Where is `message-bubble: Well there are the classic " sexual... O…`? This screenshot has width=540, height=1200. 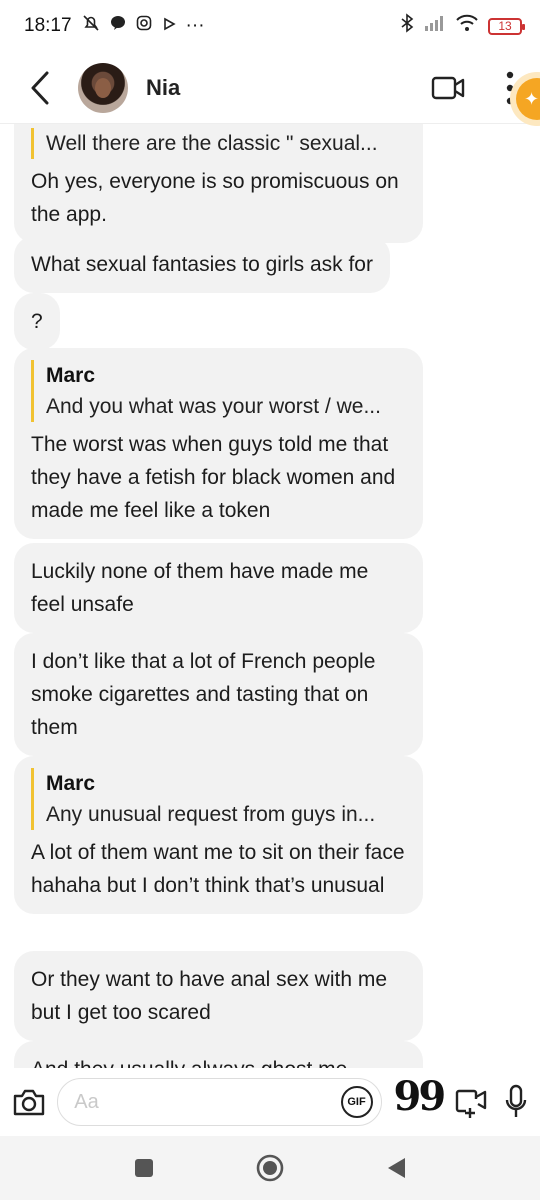
message-bubble: Well there are the classic " sexual... O… is located at coordinates (218, 183).